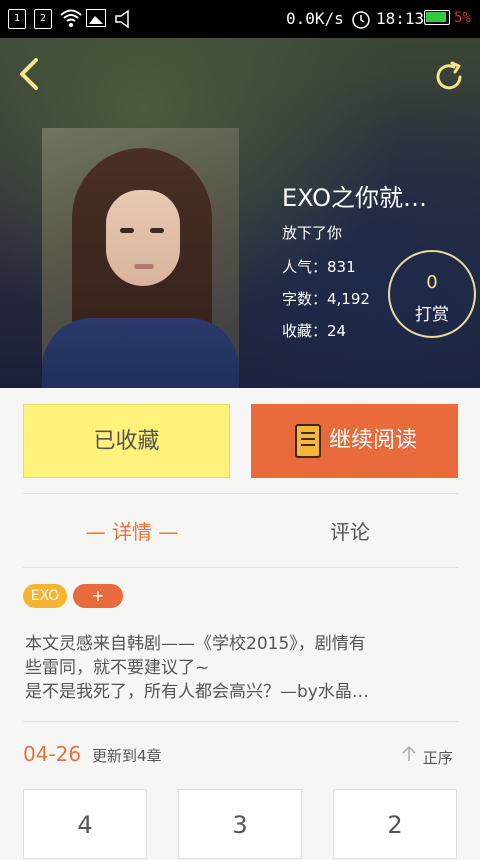 This screenshot has height=860, width=480. What do you see at coordinates (98, 596) in the screenshot?
I see `add-tag-button: +` at bounding box center [98, 596].